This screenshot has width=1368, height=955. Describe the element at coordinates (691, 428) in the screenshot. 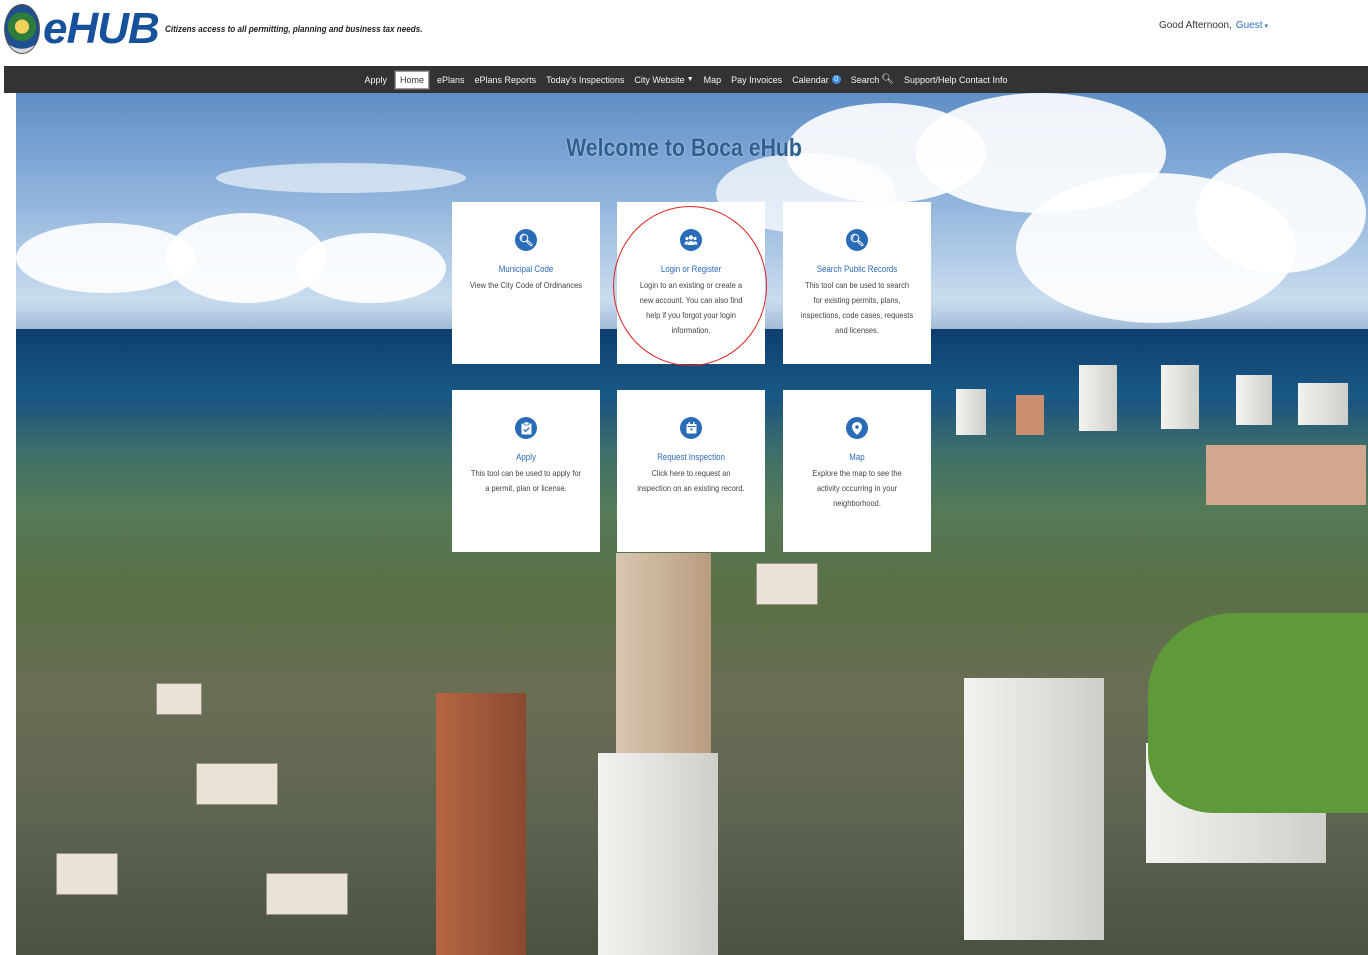

I see `calendar-icon` at that location.